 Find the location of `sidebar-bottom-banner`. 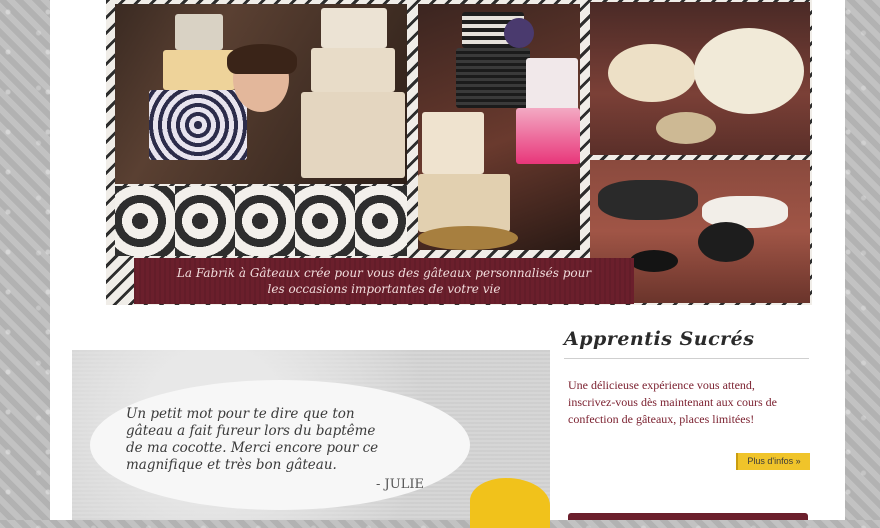

sidebar-bottom-banner is located at coordinates (688, 516).